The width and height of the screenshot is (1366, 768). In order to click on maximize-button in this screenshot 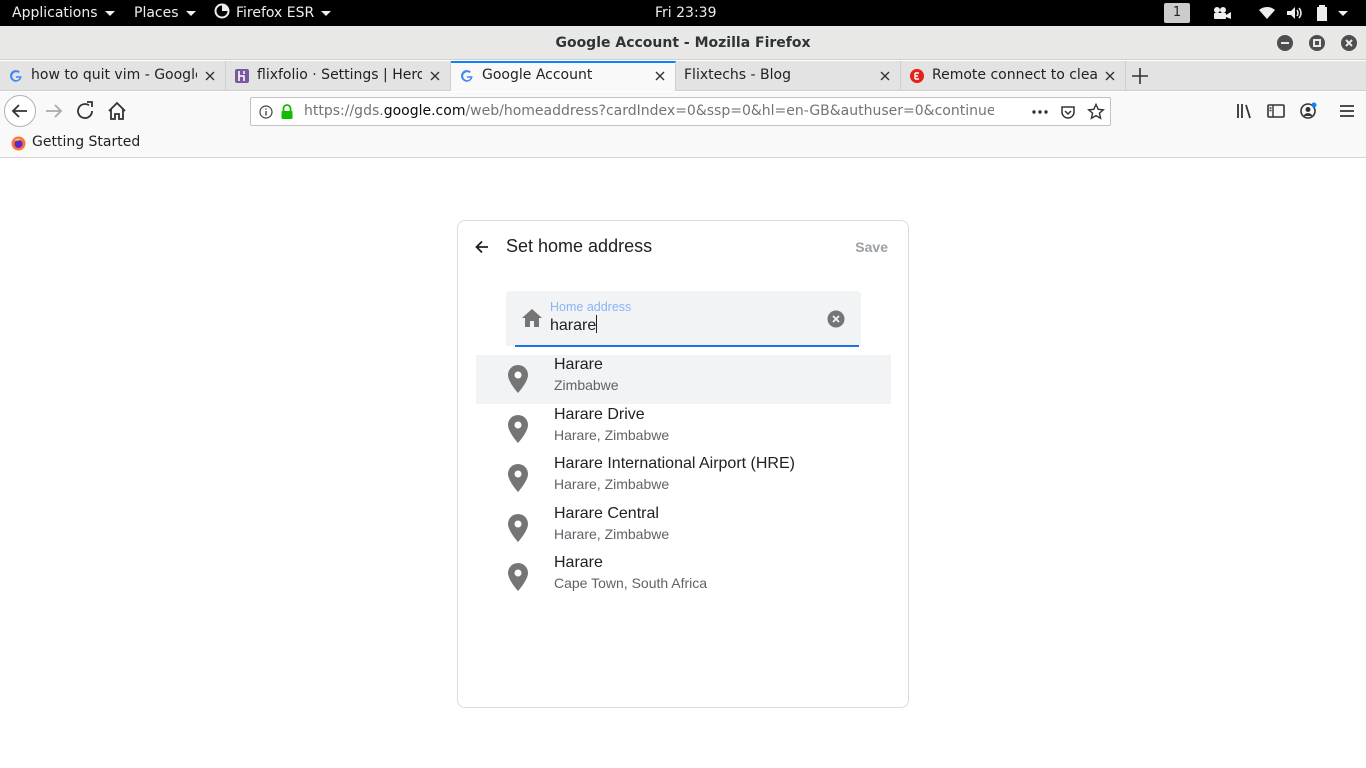, I will do `click(1317, 43)`.